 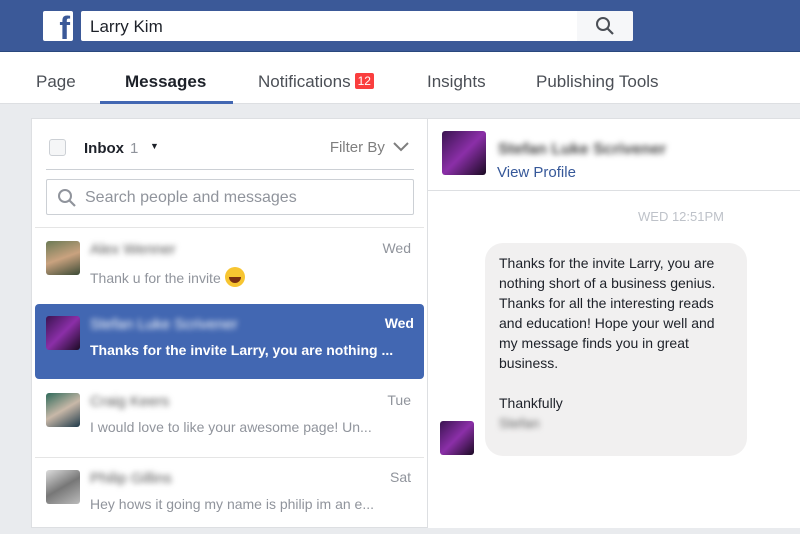 I want to click on message-time: Tue, so click(x=399, y=400).